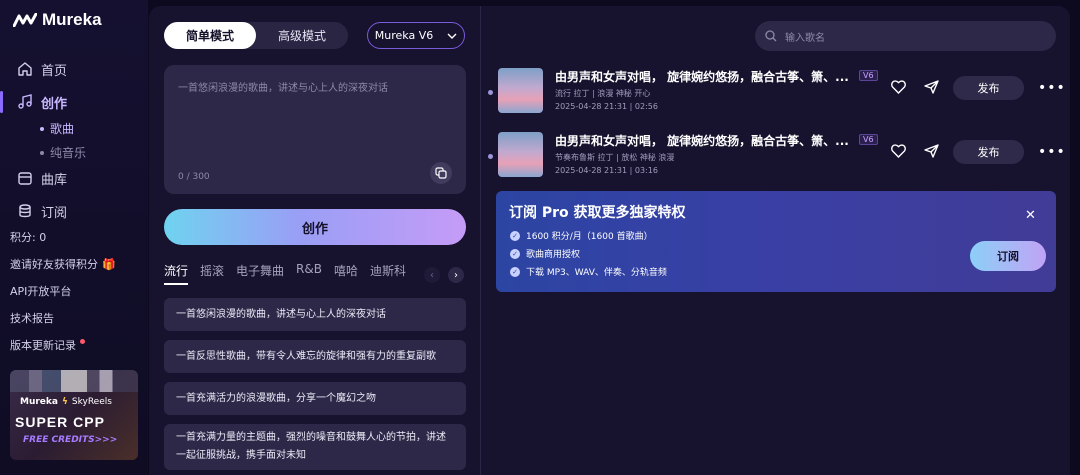  Describe the element at coordinates (606, 170) in the screenshot. I see `song-meta: 2025-04-28 21:31 | 03:16` at that location.